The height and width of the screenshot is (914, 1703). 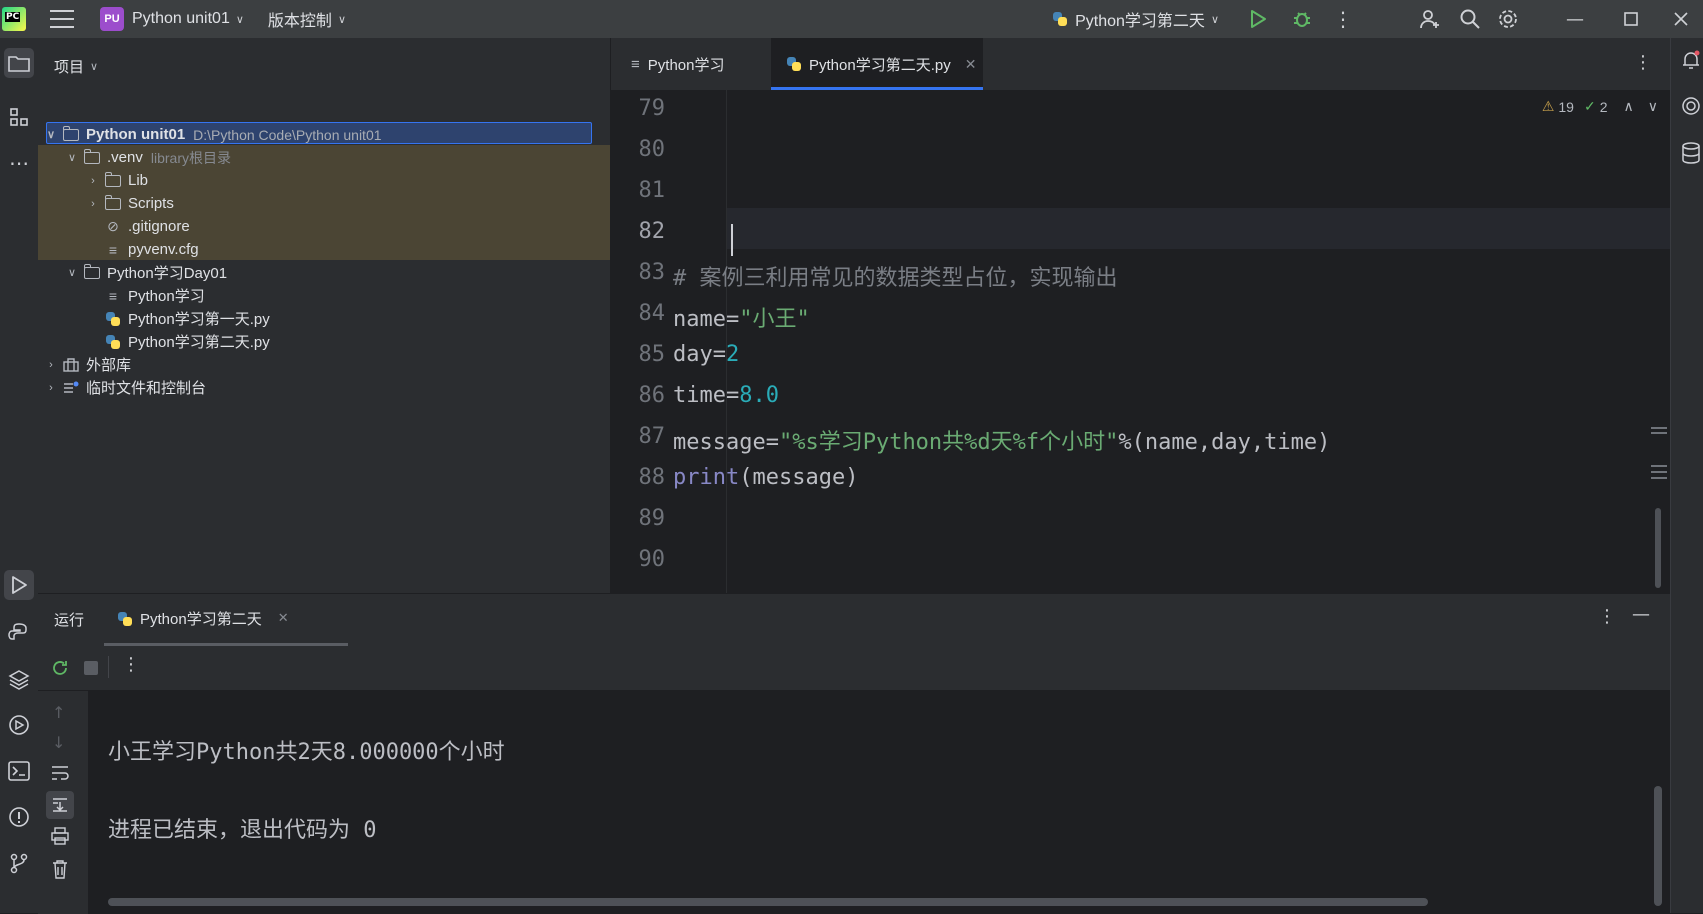 I want to click on tree-node-lib: › Lib, so click(x=348, y=180).